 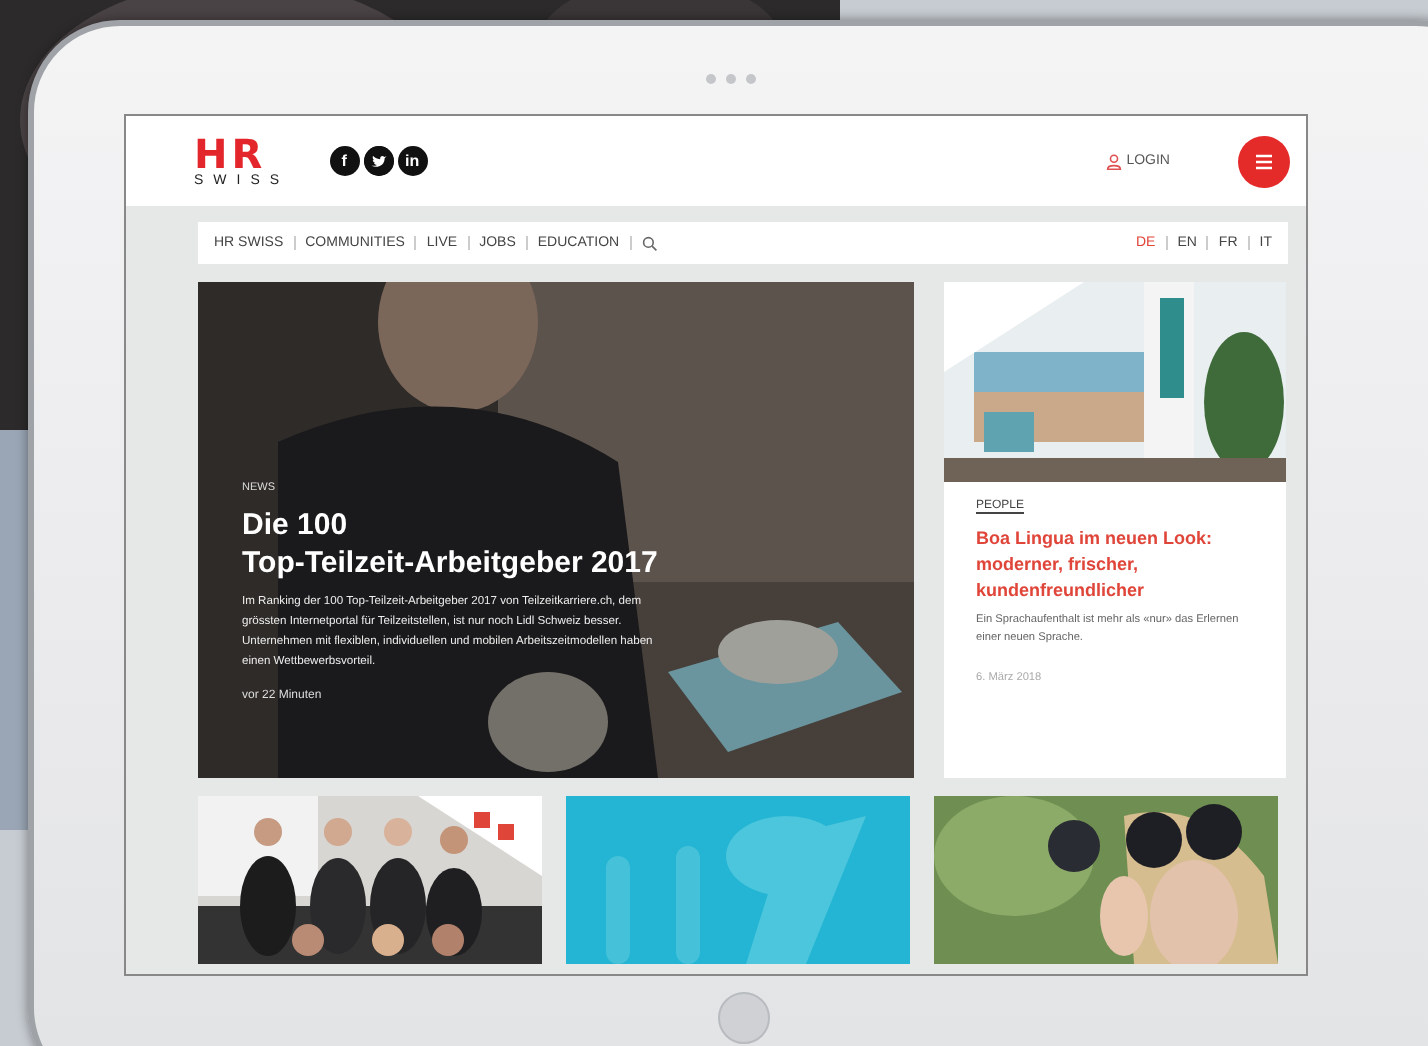 I want to click on article-title: Boa Lingua im neuen Look: moderner, frischer, kundenfreundlicher, so click(x=1095, y=565).